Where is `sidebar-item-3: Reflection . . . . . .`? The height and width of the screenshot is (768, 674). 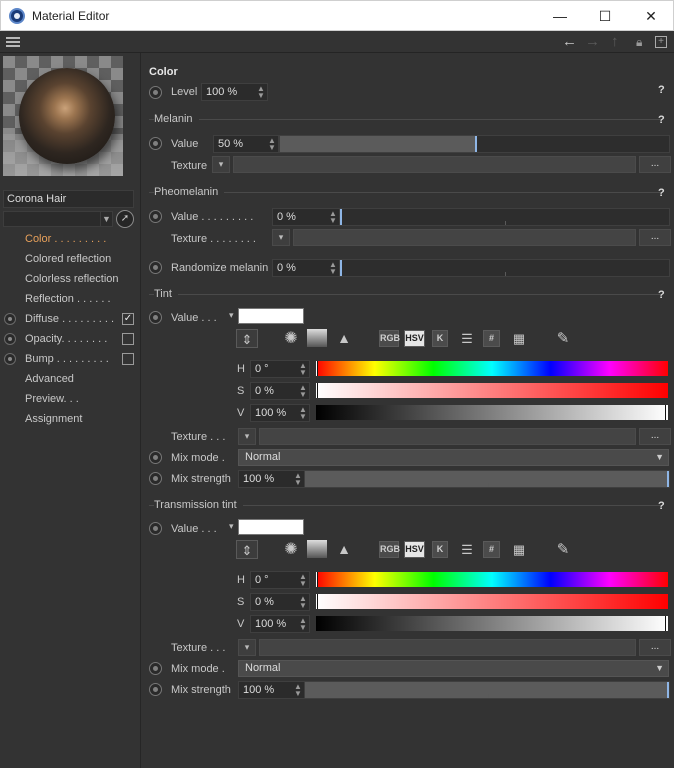
sidebar-item-3: Reflection . . . . . . is located at coordinates (80, 299).